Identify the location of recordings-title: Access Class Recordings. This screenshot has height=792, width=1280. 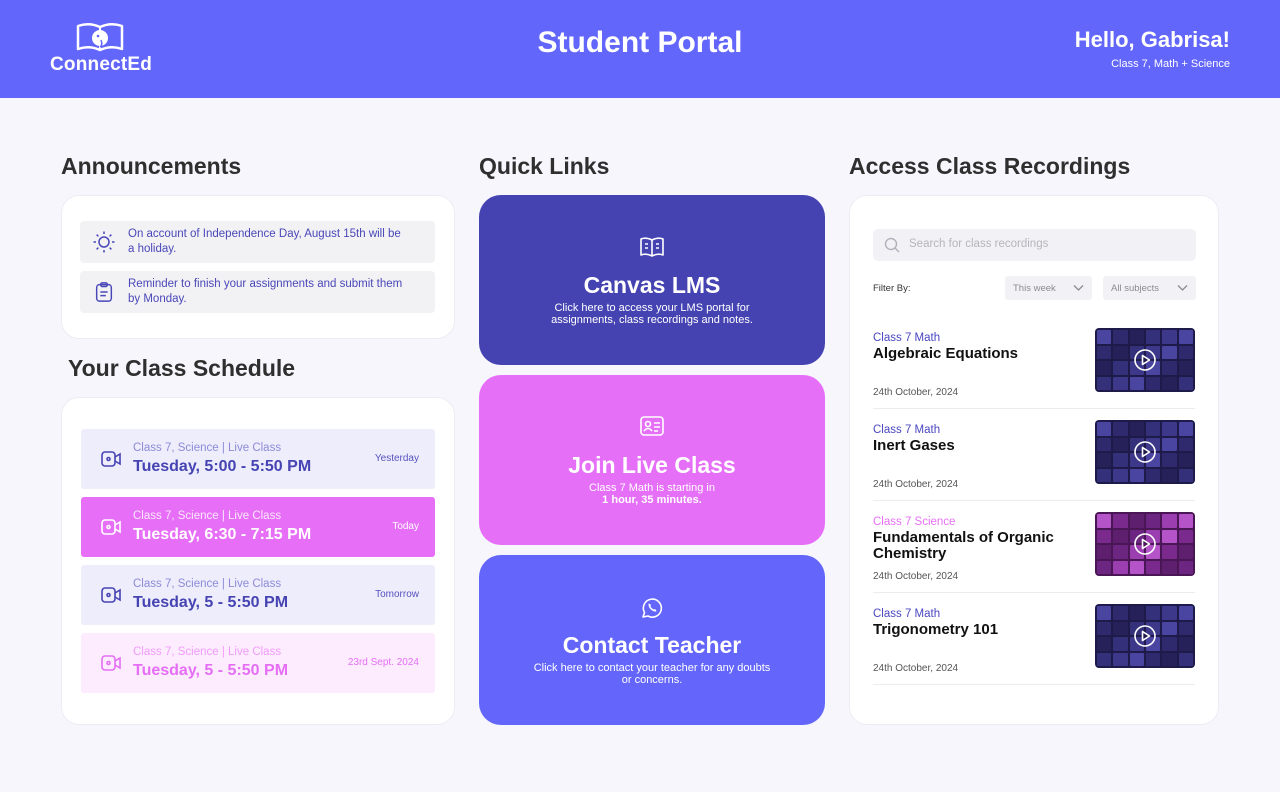
(990, 166).